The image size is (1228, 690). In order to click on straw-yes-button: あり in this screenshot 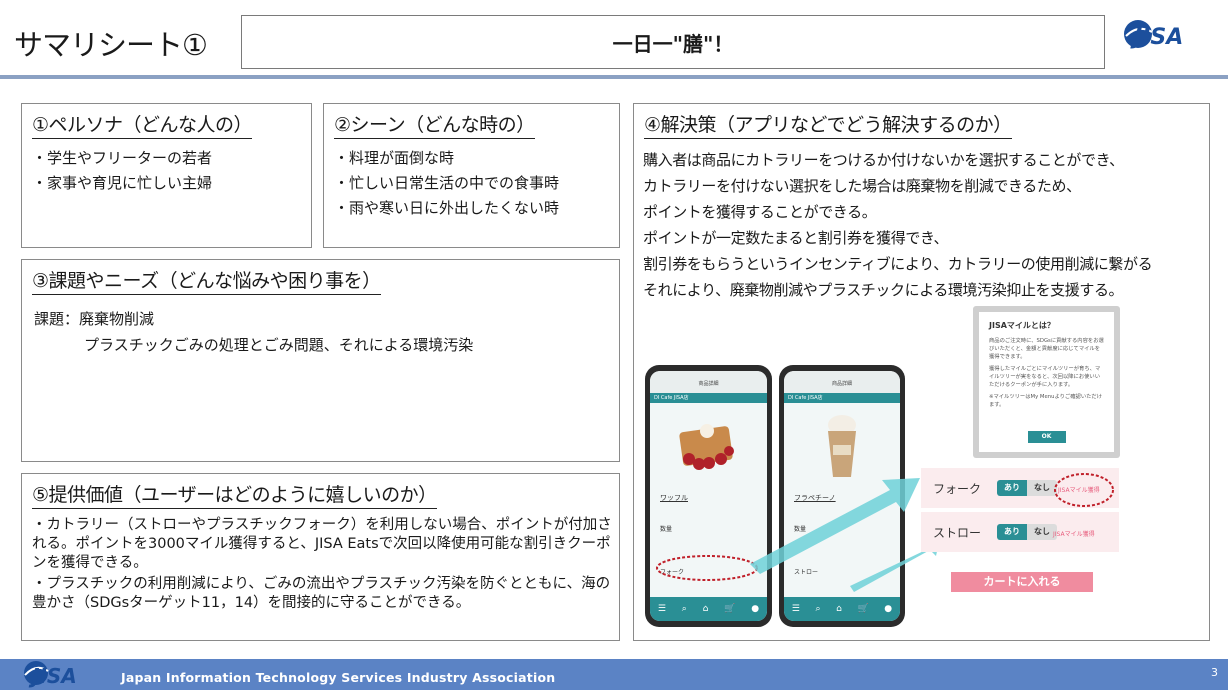, I will do `click(1012, 532)`.